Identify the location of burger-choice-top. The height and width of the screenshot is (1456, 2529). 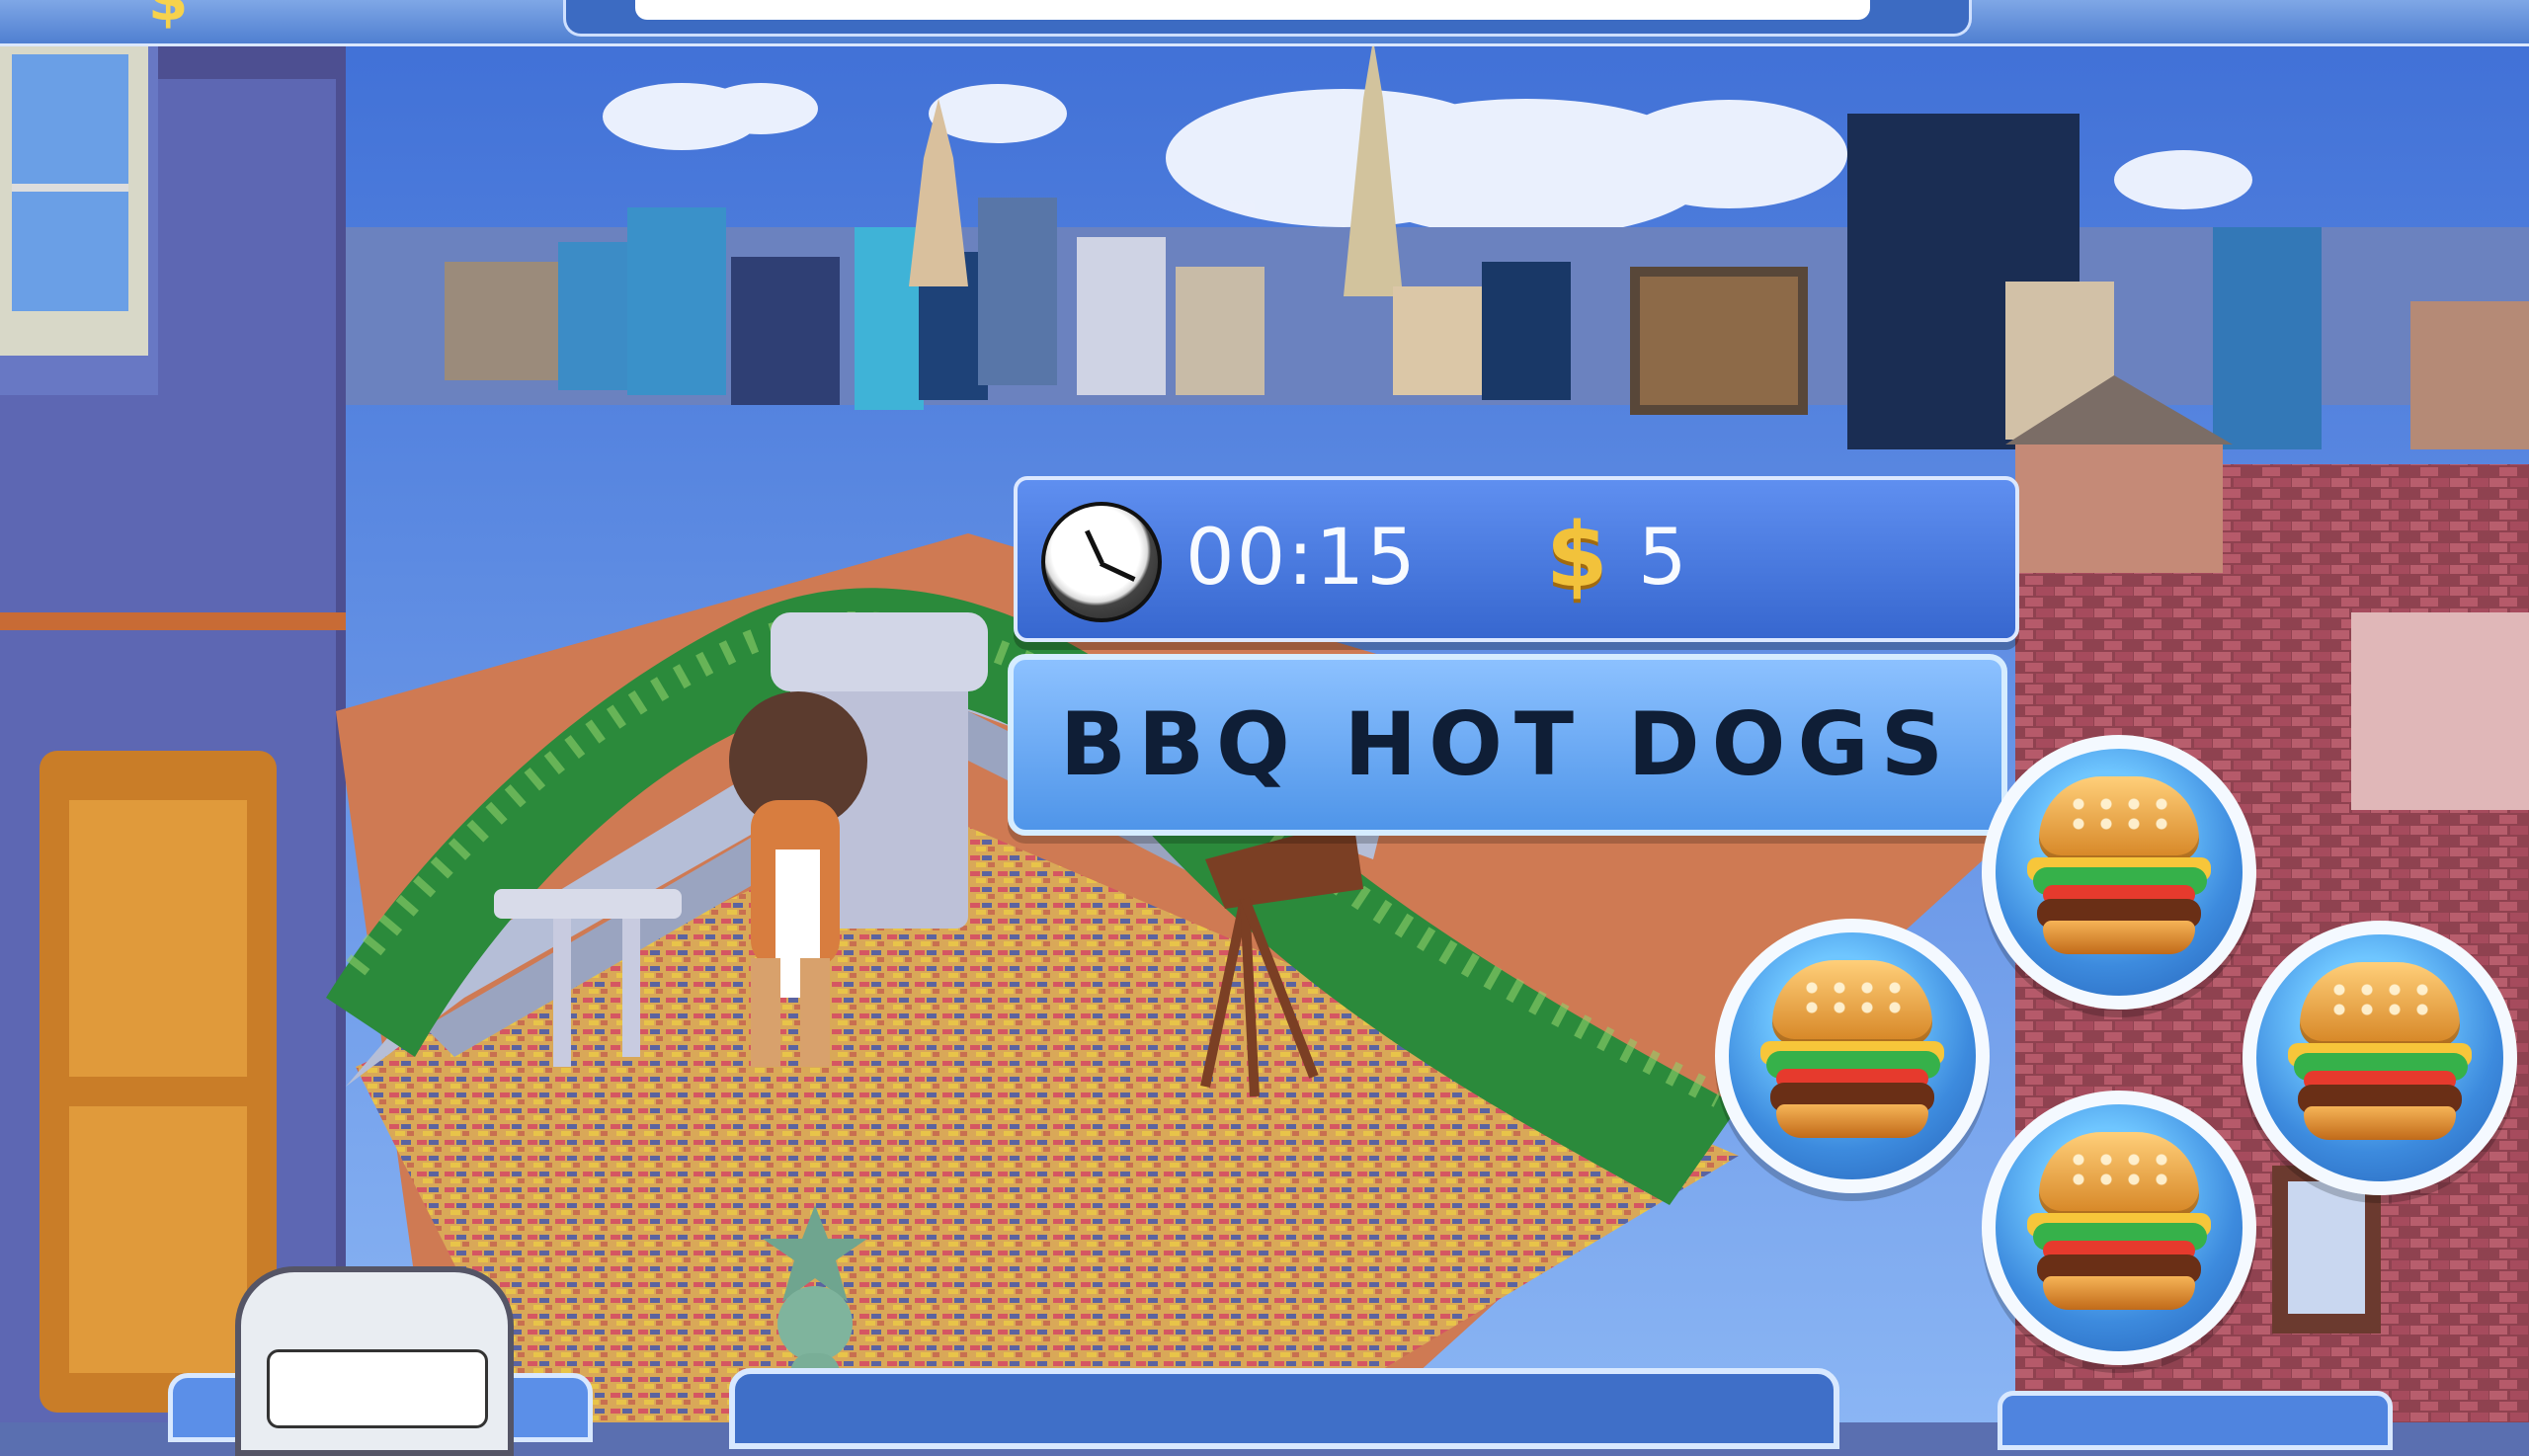
(2119, 872).